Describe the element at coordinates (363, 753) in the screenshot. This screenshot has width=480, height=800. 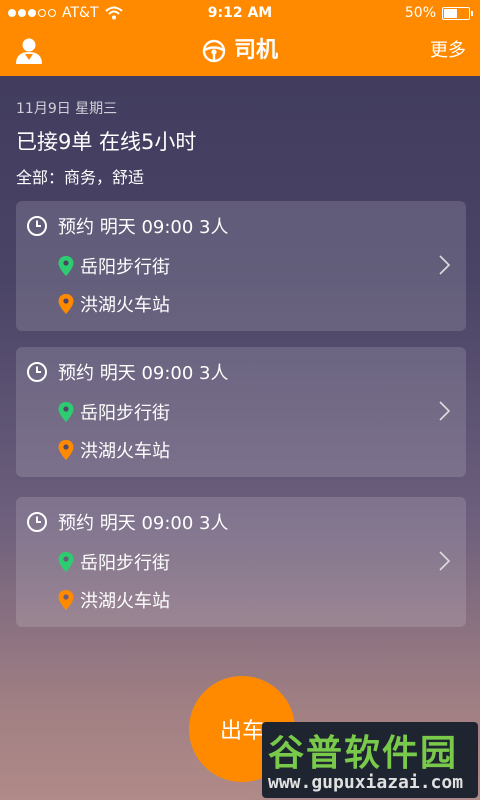
I see `watermark-title: 谷普软件园` at that location.